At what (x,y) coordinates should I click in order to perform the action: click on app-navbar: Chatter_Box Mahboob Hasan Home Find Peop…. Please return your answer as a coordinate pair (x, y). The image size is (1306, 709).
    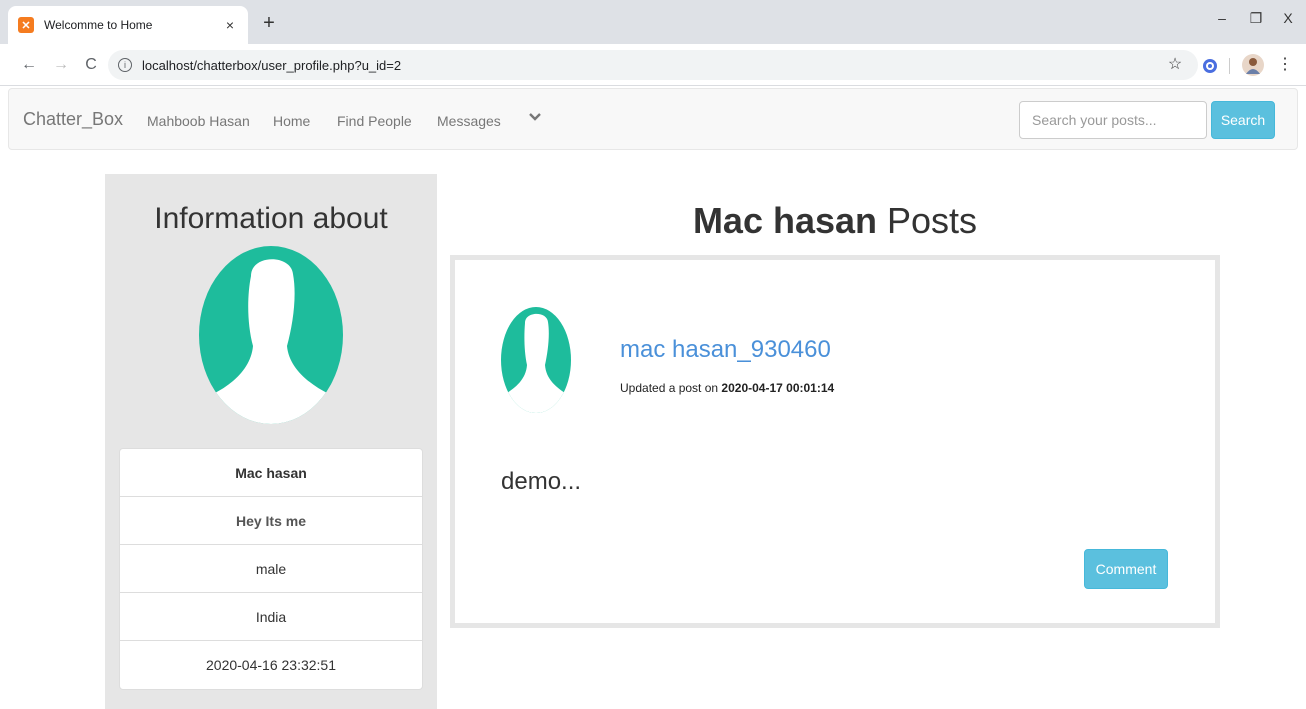
    Looking at the image, I should click on (653, 119).